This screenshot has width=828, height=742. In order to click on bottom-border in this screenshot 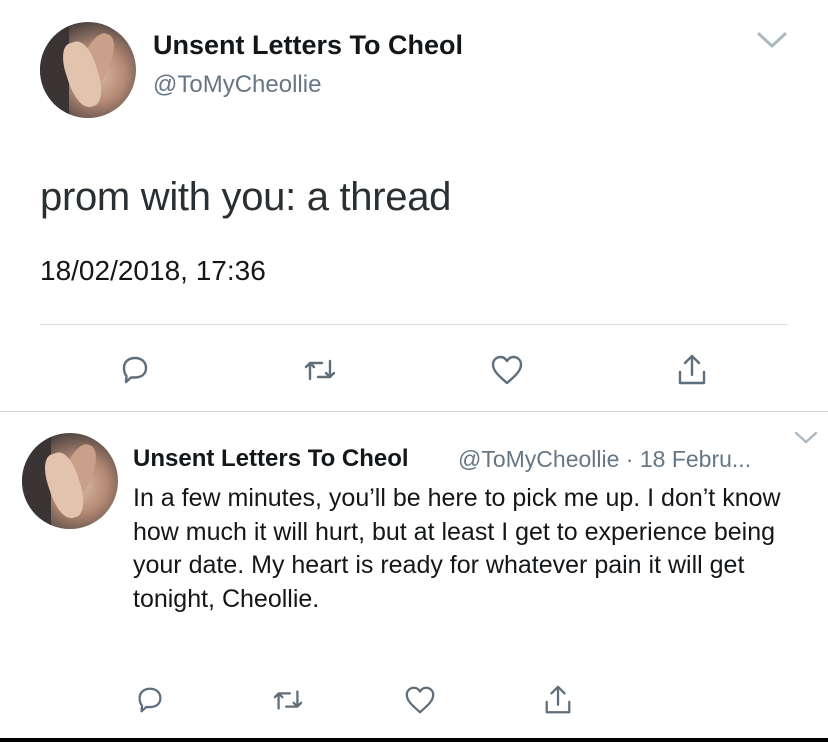, I will do `click(414, 740)`.